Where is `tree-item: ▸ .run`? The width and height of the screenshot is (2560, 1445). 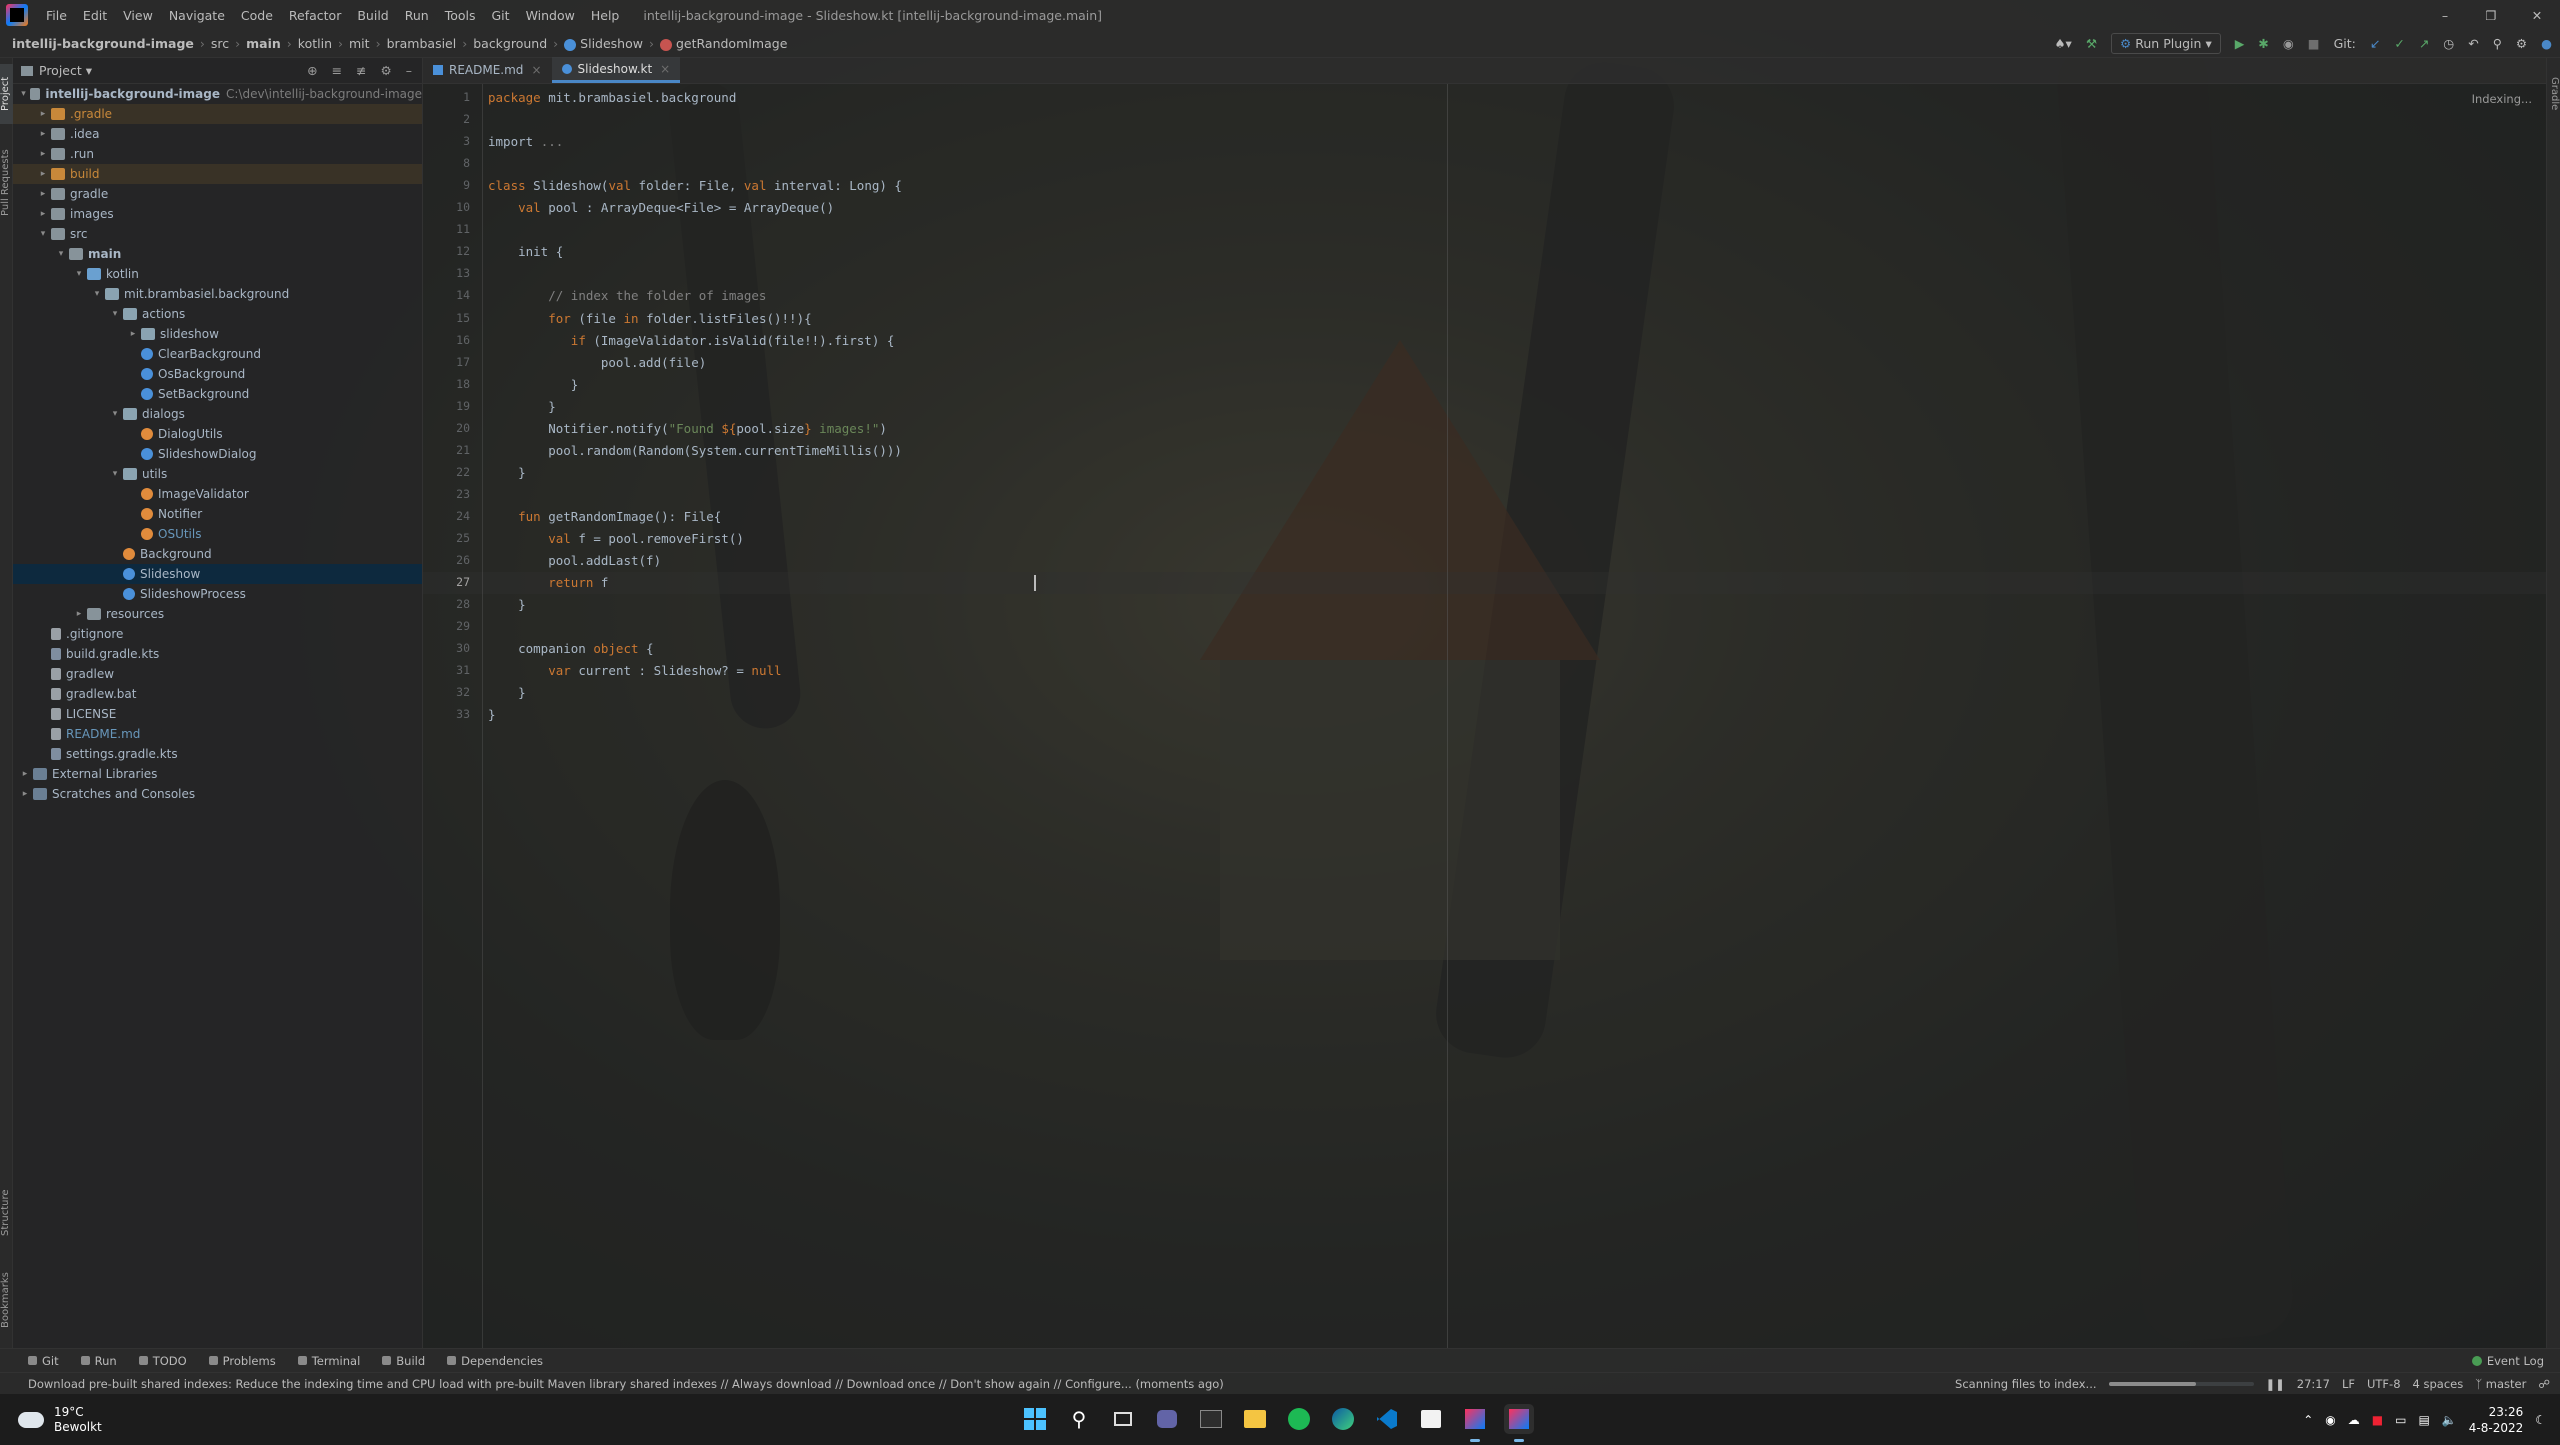 tree-item: ▸ .run is located at coordinates (217, 154).